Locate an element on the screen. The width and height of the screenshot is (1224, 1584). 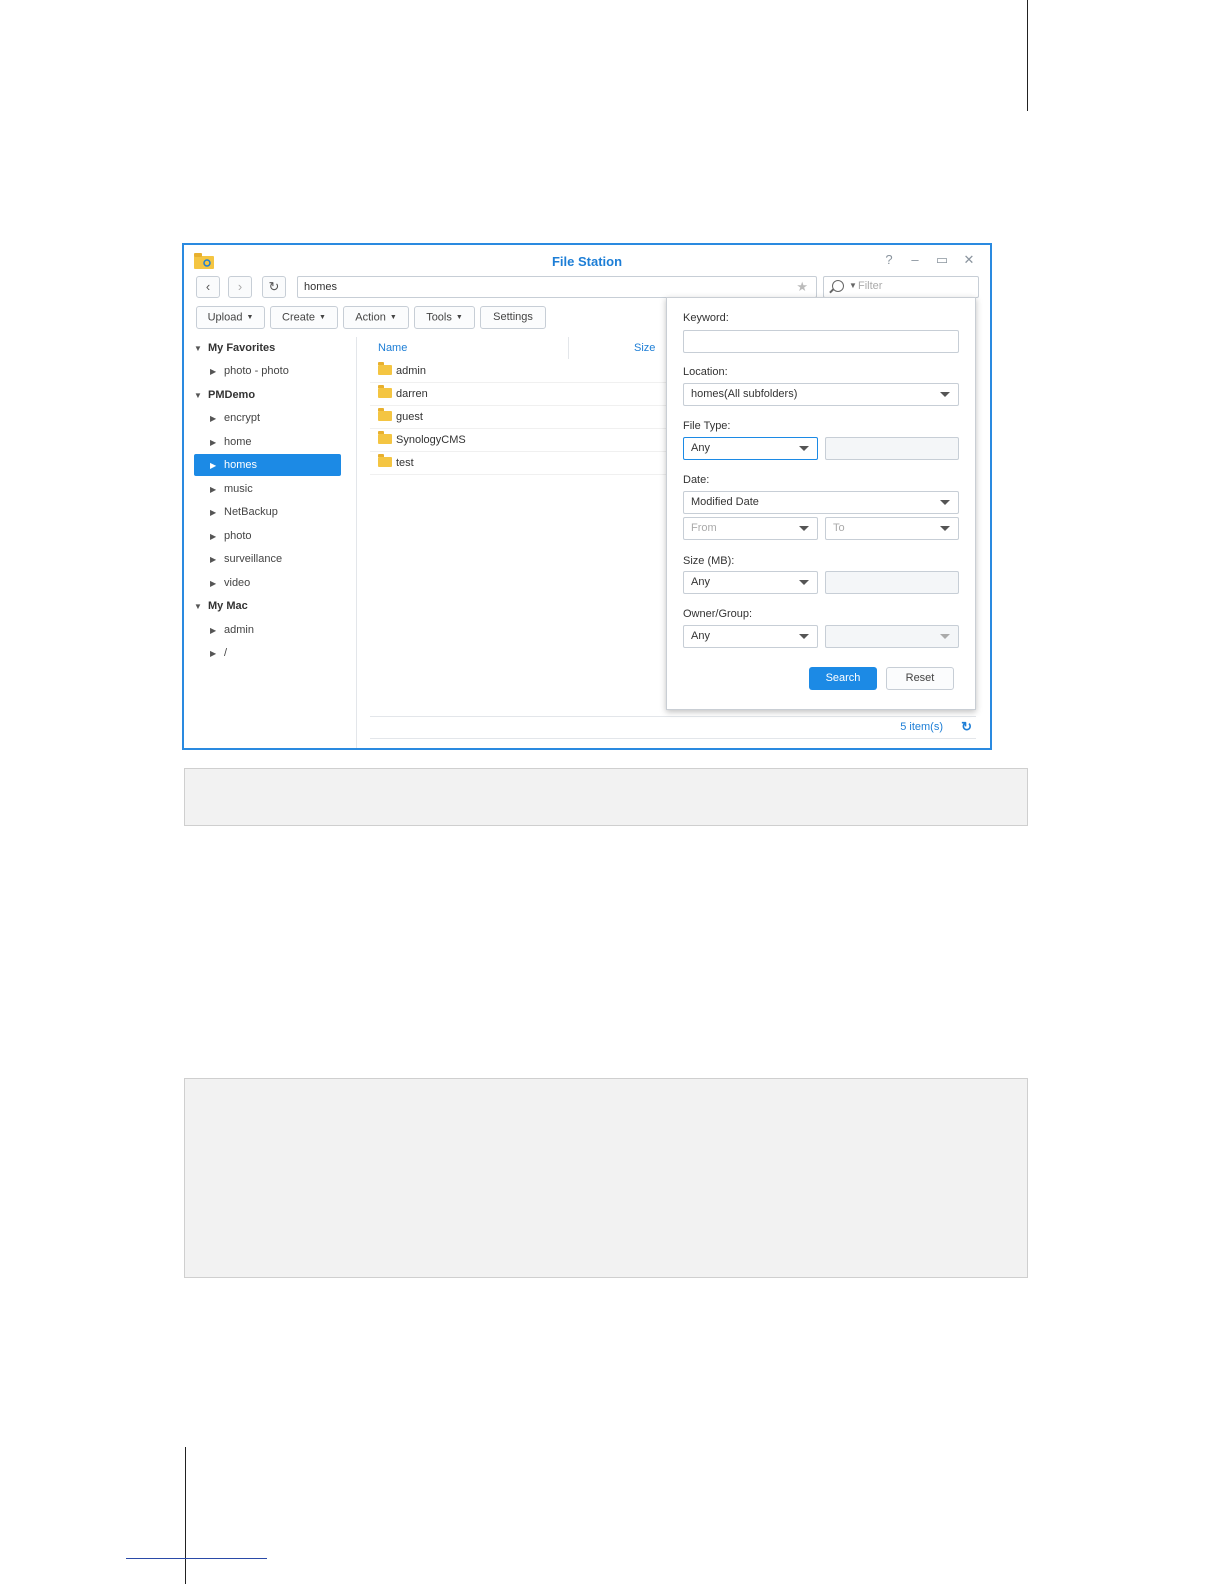
keyword-label: Keyword: is located at coordinates (706, 318).